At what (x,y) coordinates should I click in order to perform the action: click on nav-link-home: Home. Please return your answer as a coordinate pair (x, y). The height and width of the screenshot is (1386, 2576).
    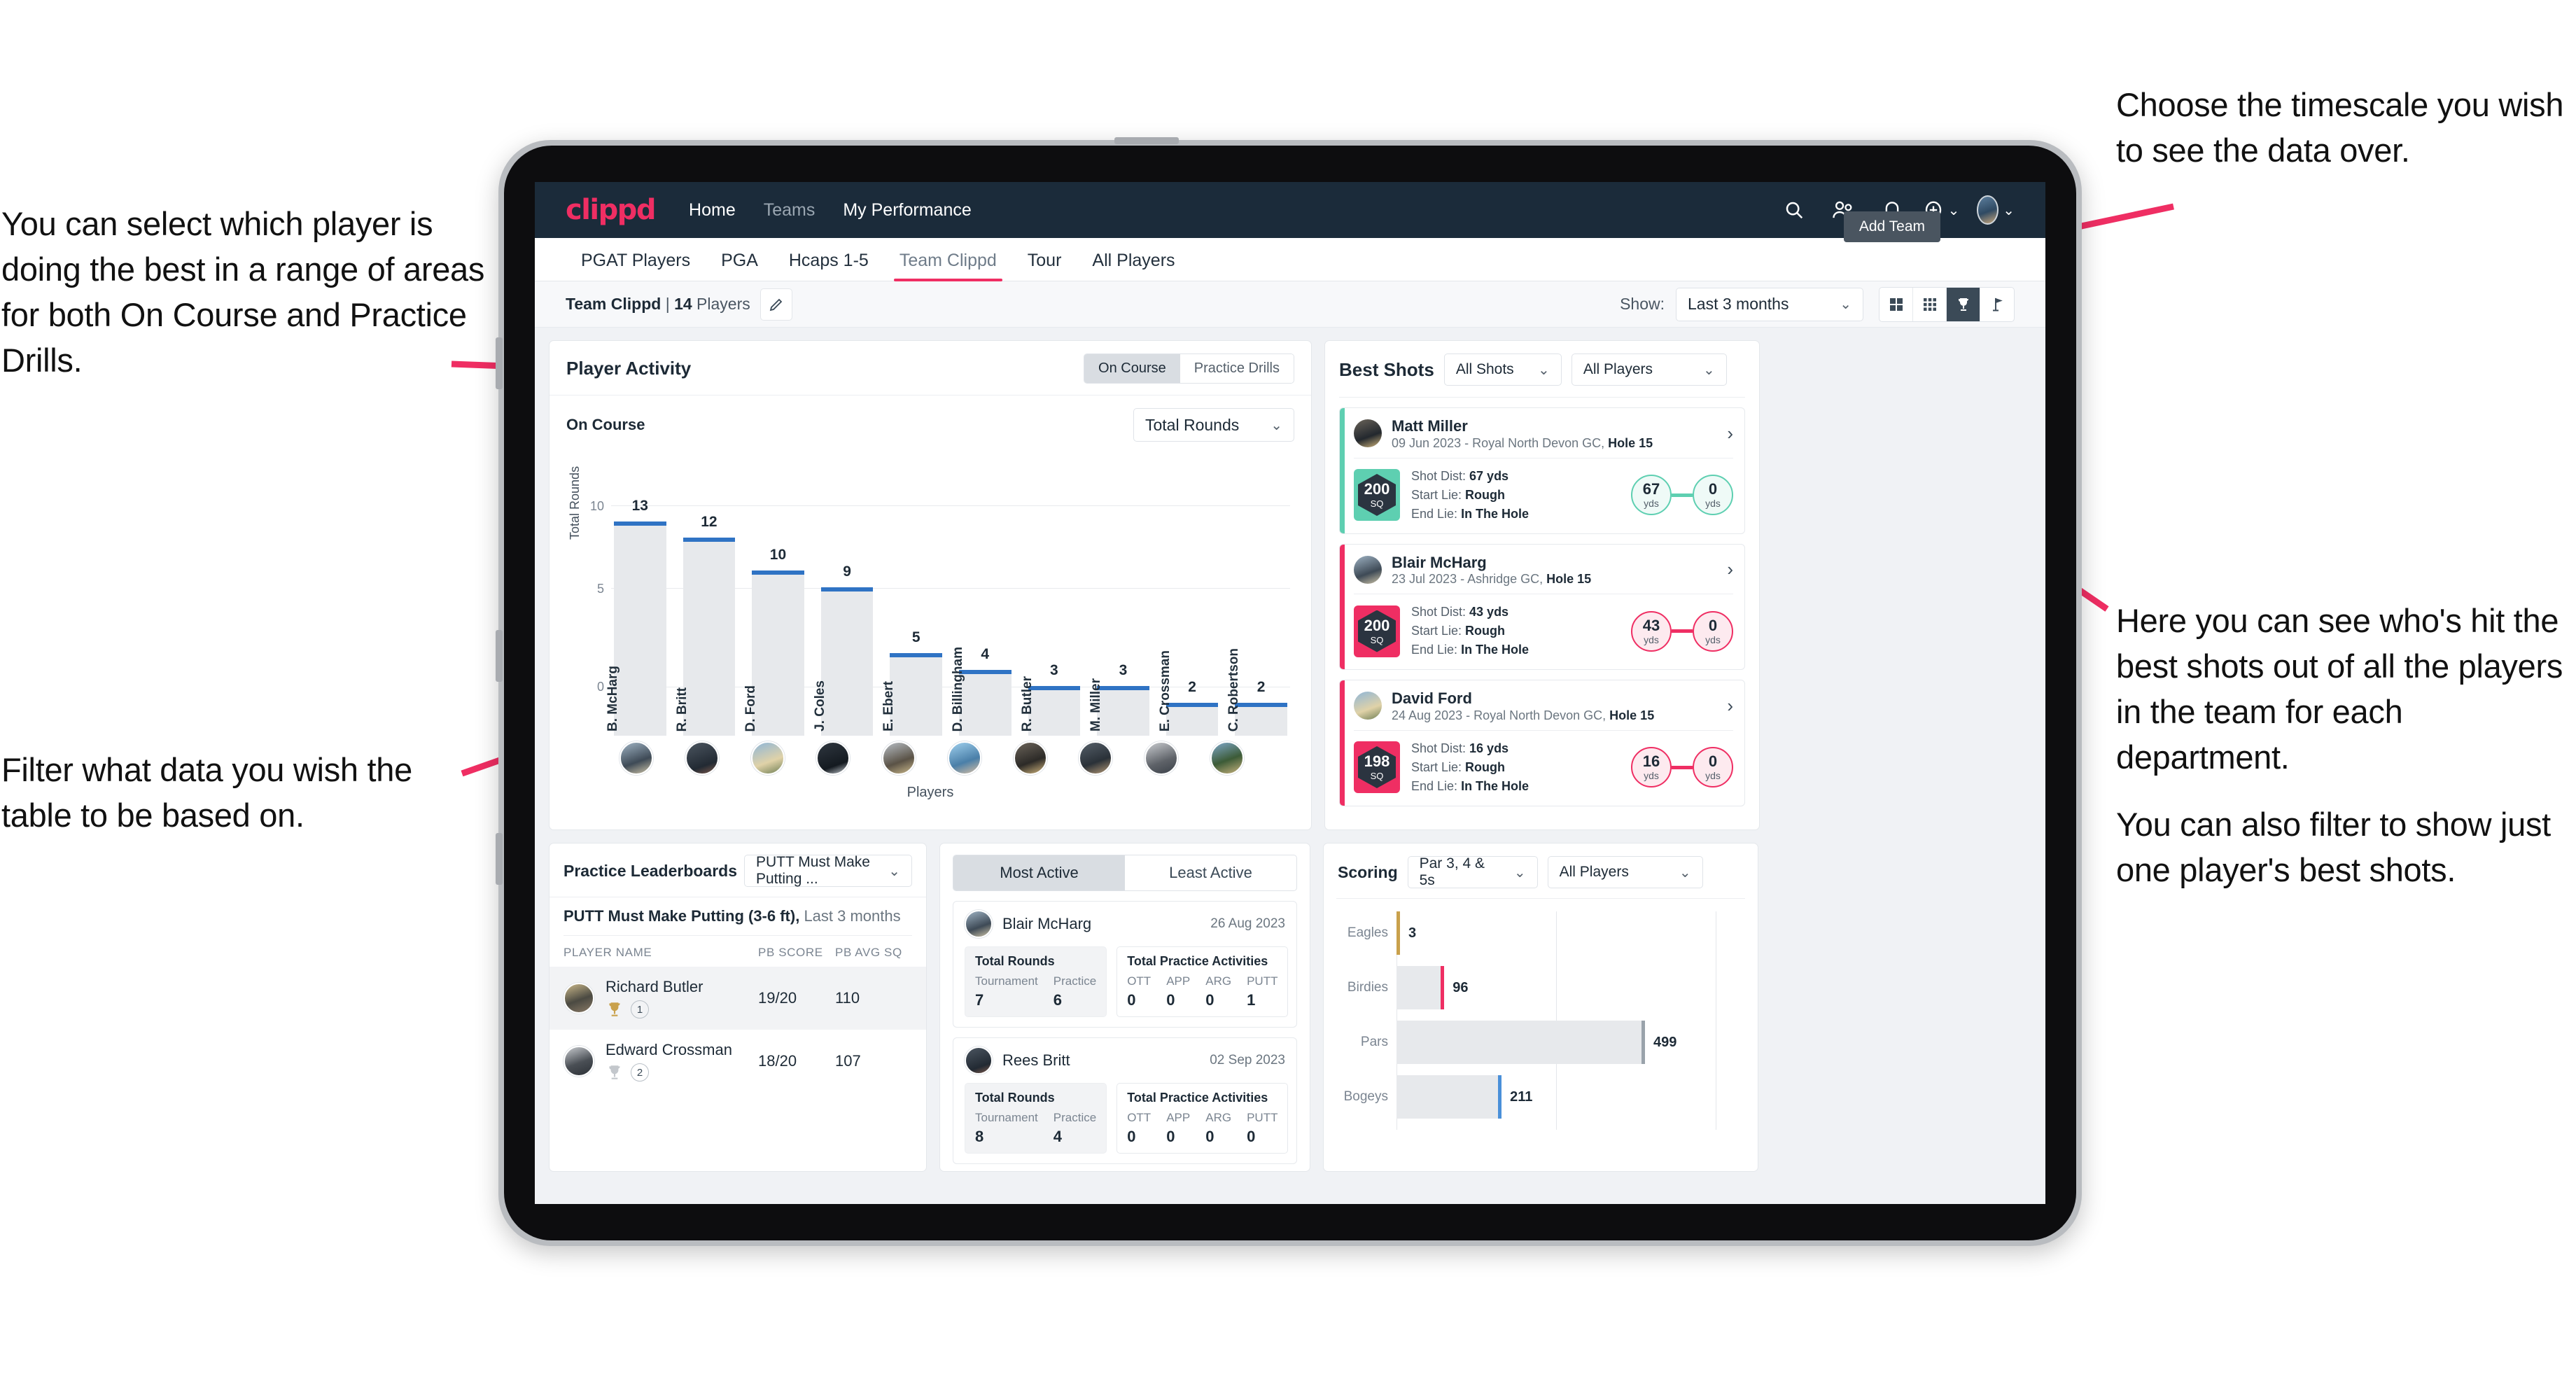
    Looking at the image, I should click on (712, 210).